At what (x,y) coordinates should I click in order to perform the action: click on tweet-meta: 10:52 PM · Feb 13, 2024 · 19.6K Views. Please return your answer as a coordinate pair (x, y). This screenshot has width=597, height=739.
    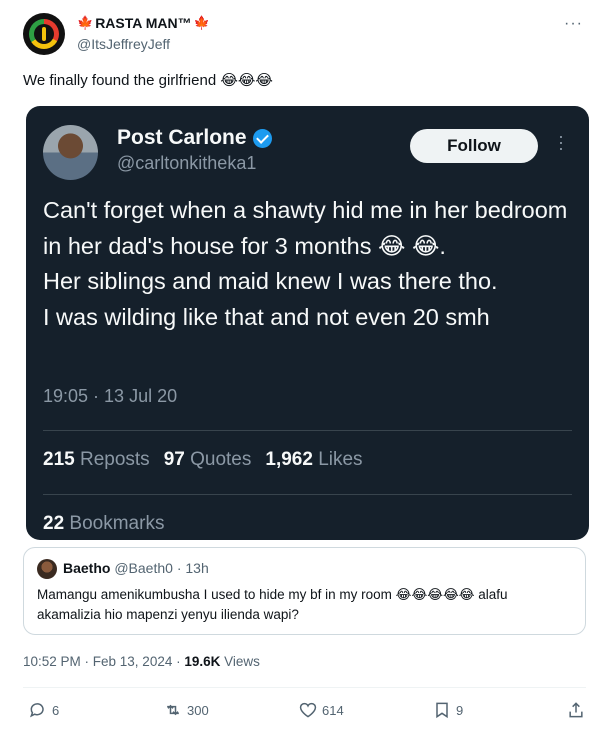
    Looking at the image, I should click on (141, 661).